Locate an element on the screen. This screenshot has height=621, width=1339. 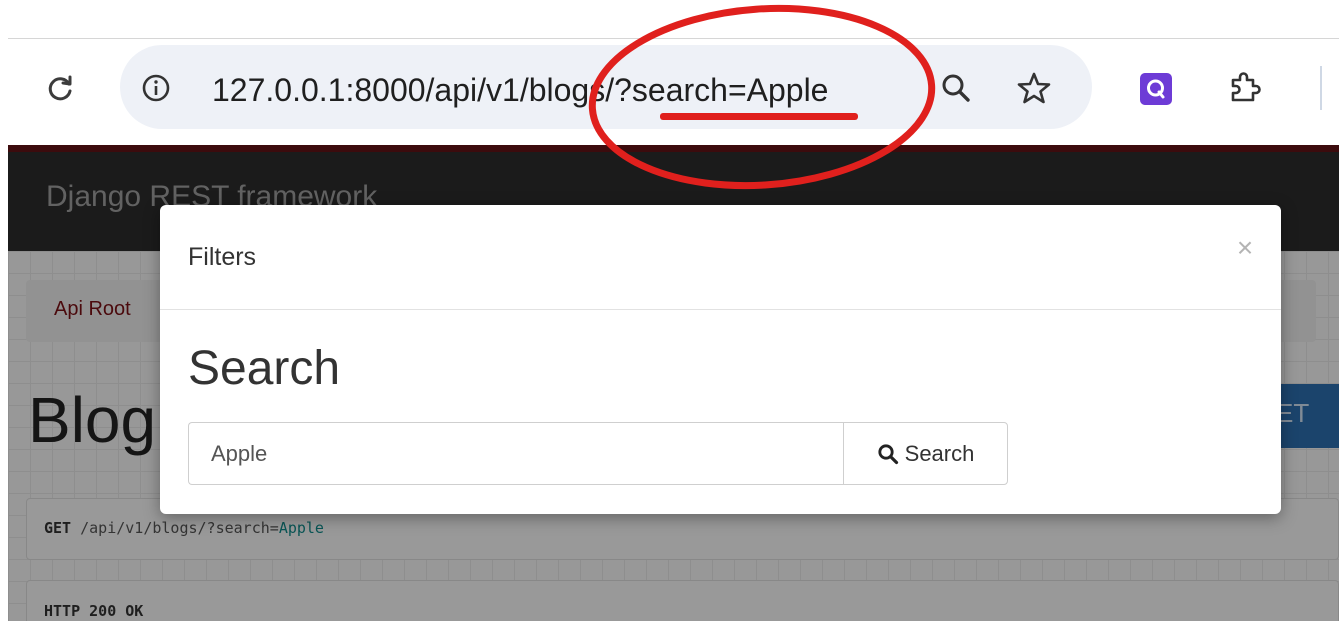
search-icon is located at coordinates (888, 453).